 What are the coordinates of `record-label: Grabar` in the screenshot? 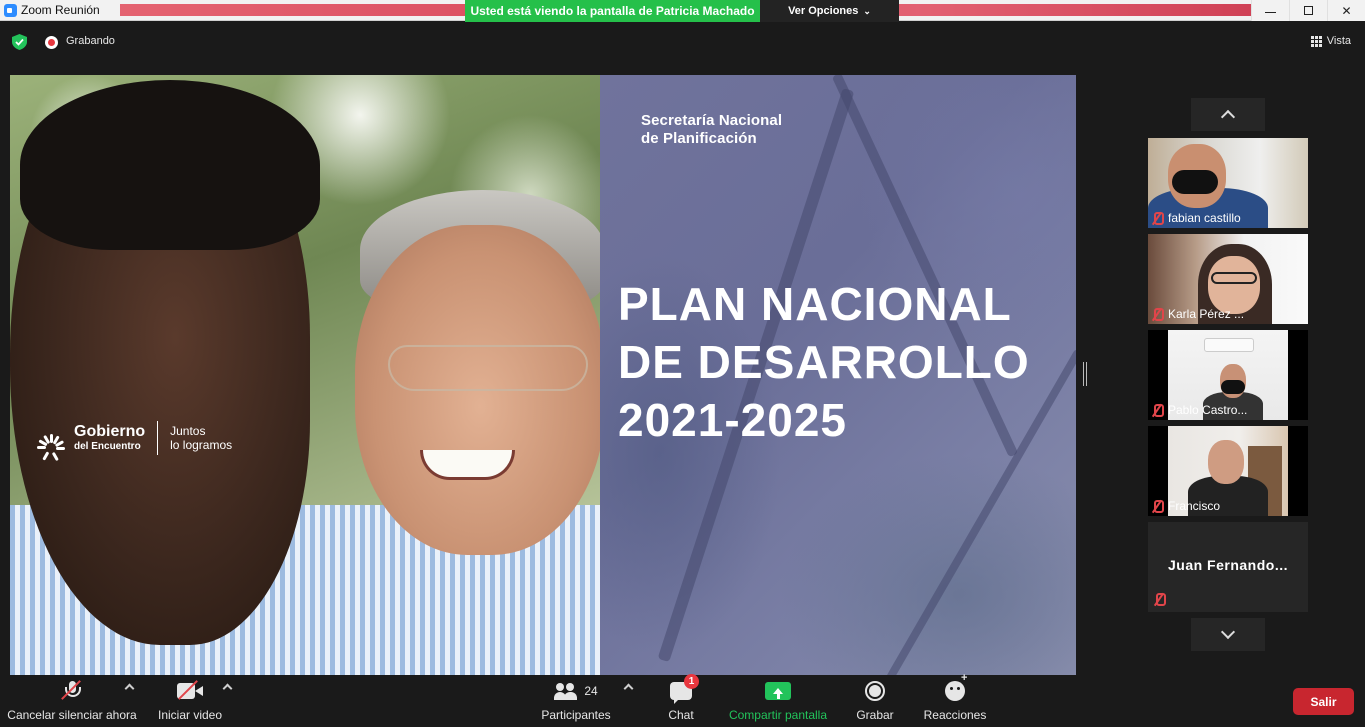 It's located at (875, 715).